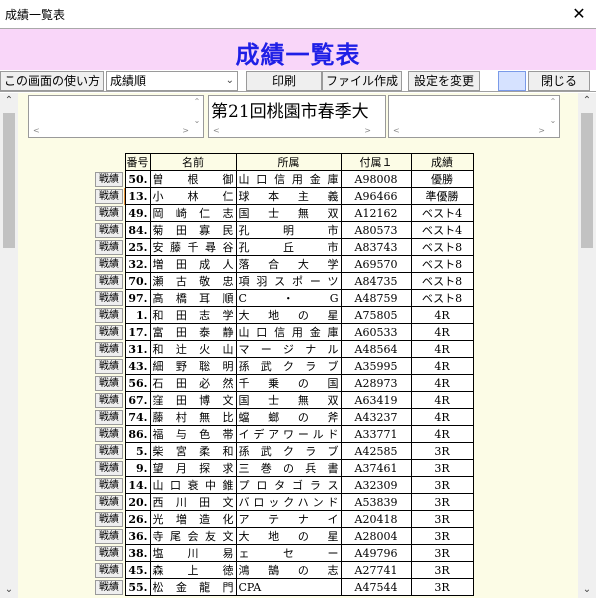 The image size is (596, 598). I want to click on table-row: 戦績 43. 細野聡明 孫武クラブ A35995 4R, so click(284, 366).